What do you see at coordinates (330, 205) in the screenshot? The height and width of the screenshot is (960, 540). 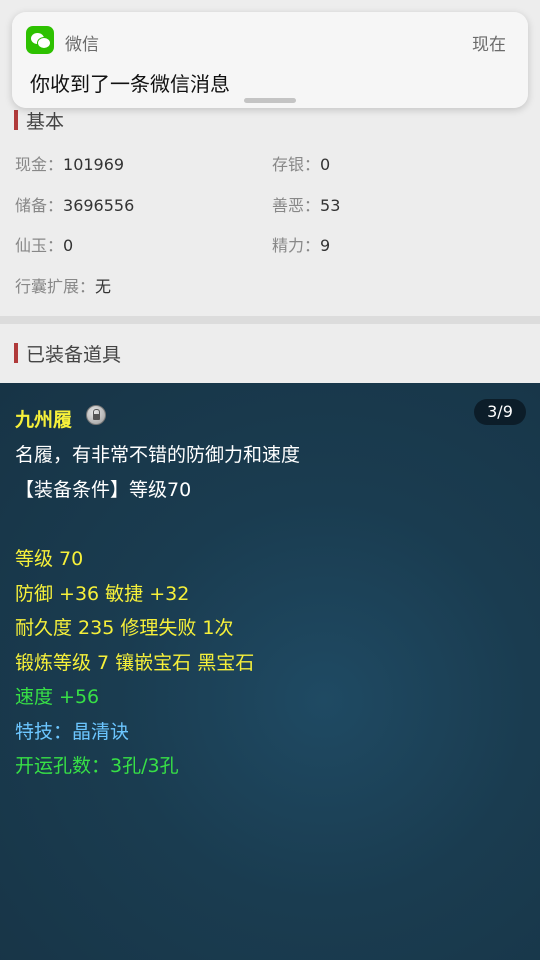 I see `stat-value: 53` at bounding box center [330, 205].